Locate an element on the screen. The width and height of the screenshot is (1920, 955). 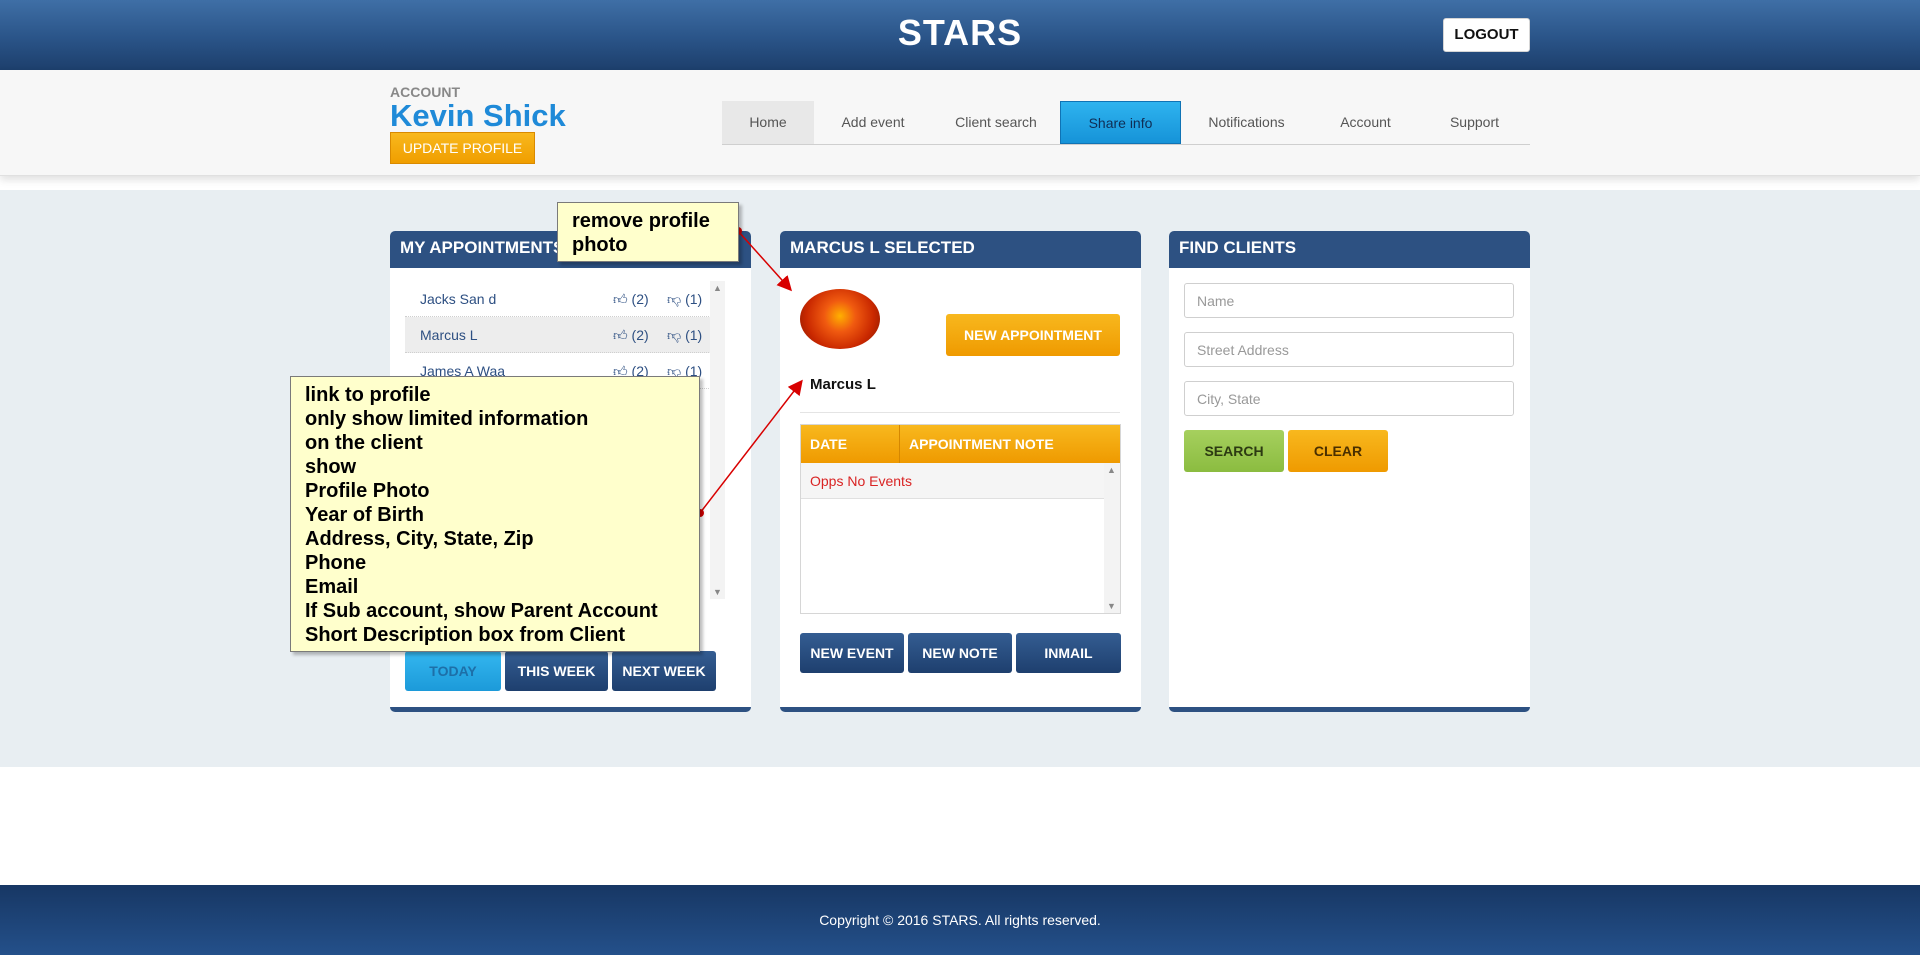
brand-title: STARS is located at coordinates (960, 32).